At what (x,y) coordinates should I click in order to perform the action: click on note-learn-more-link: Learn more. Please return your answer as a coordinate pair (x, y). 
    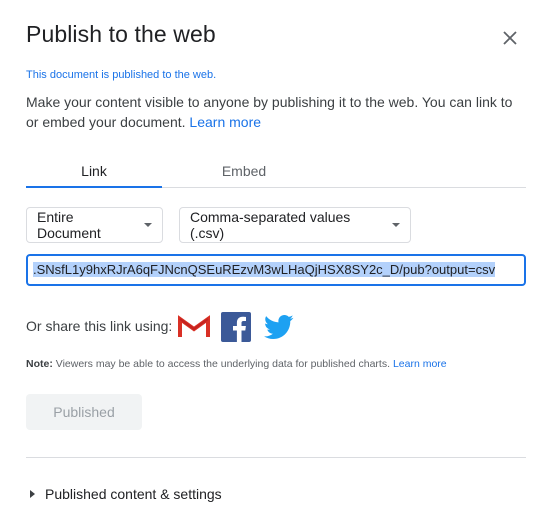
    Looking at the image, I should click on (420, 364).